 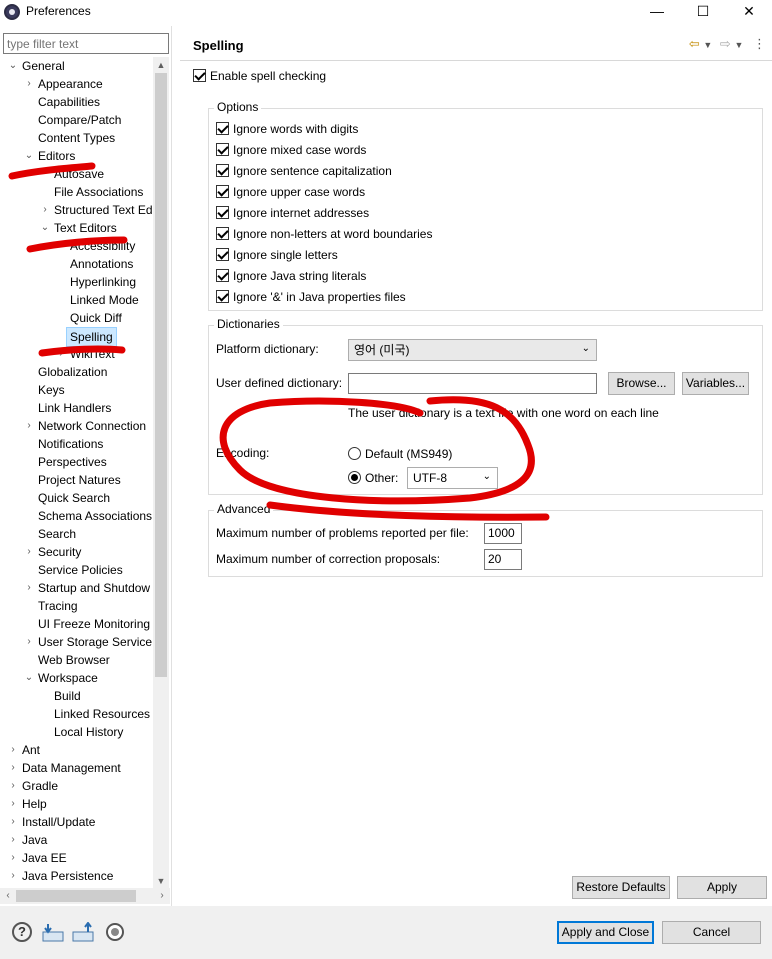 I want to click on scroll-thumb, so click(x=161, y=375).